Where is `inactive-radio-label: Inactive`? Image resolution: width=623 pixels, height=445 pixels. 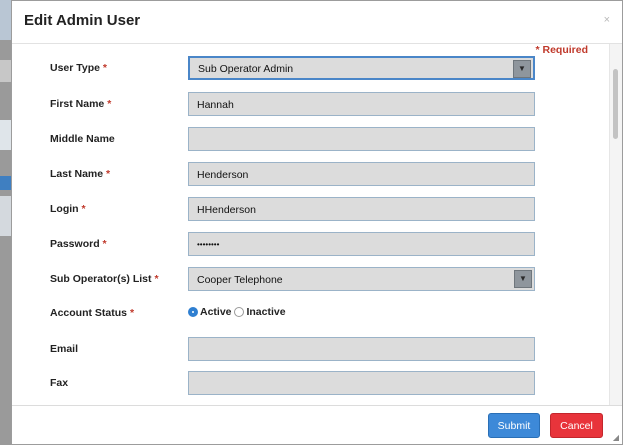
inactive-radio-label: Inactive is located at coordinates (265, 312).